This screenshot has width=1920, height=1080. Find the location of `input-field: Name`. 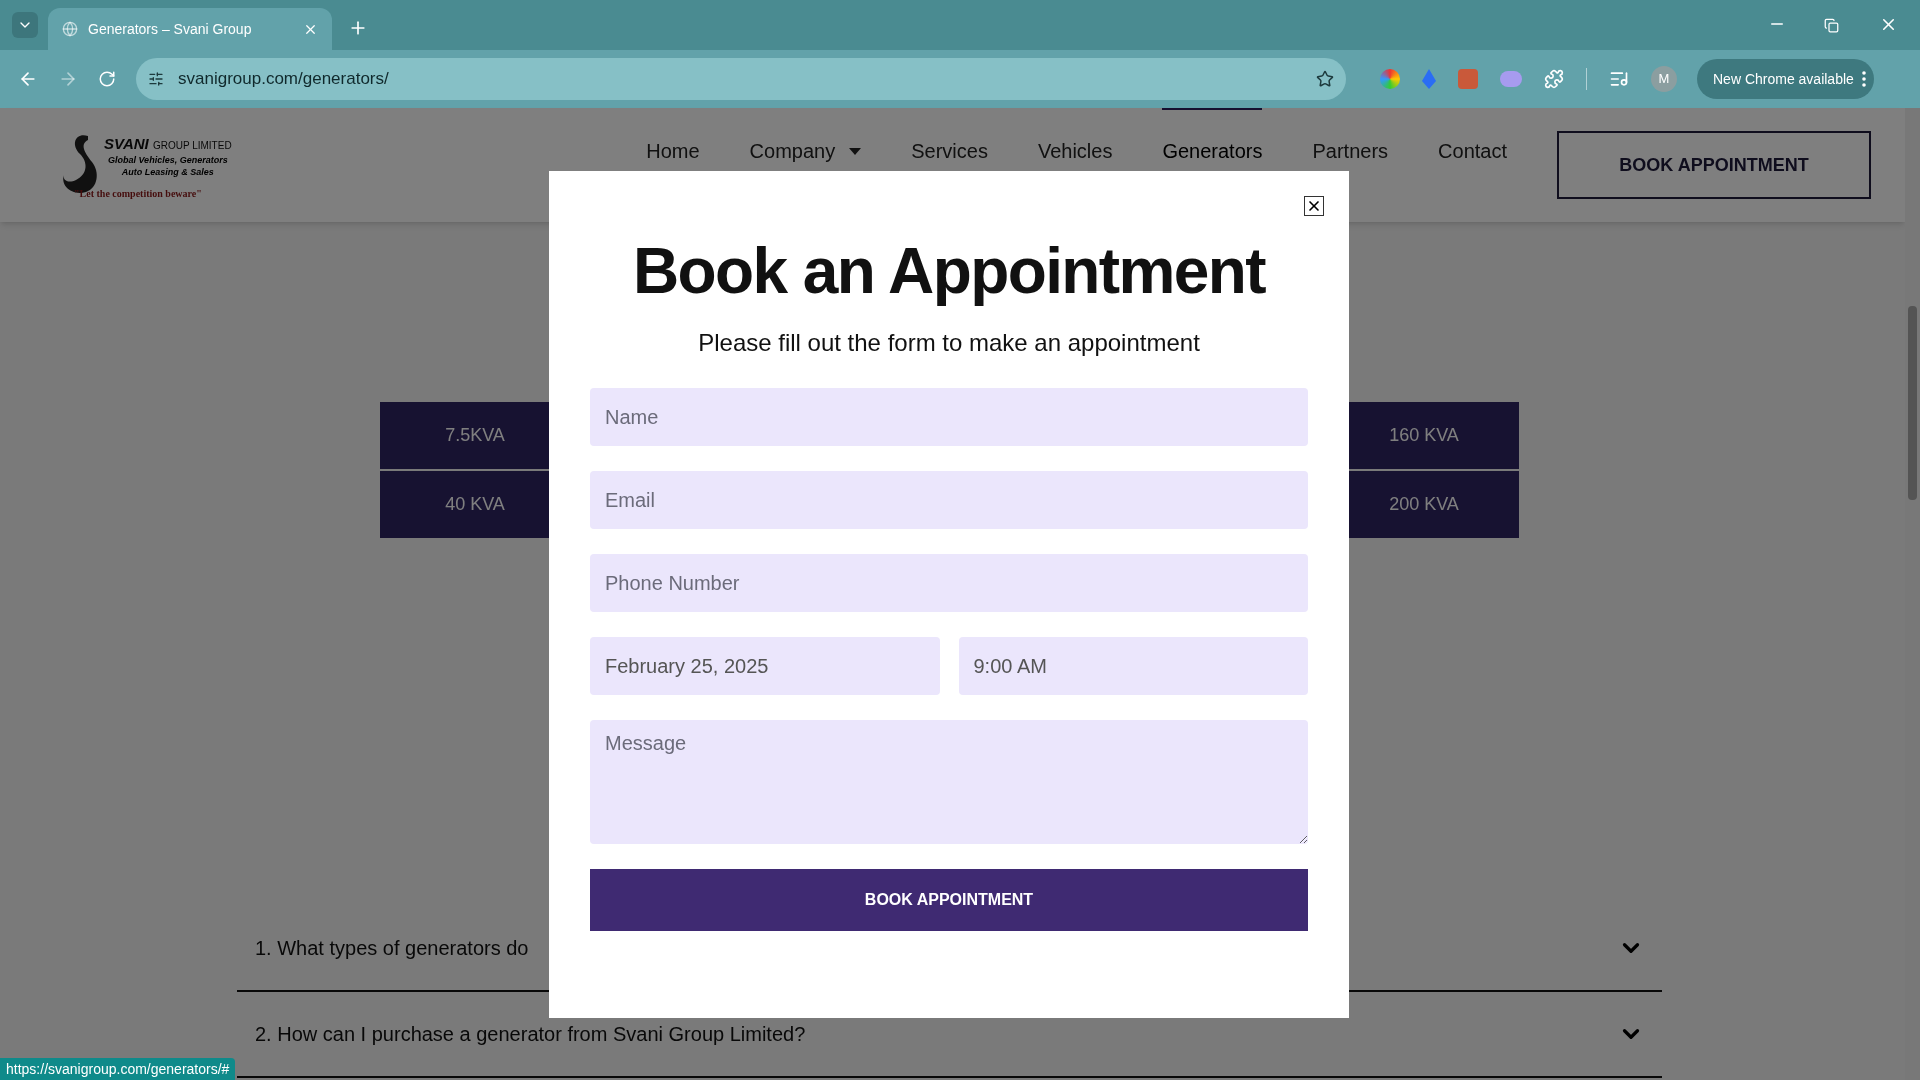

input-field: Name is located at coordinates (949, 417).